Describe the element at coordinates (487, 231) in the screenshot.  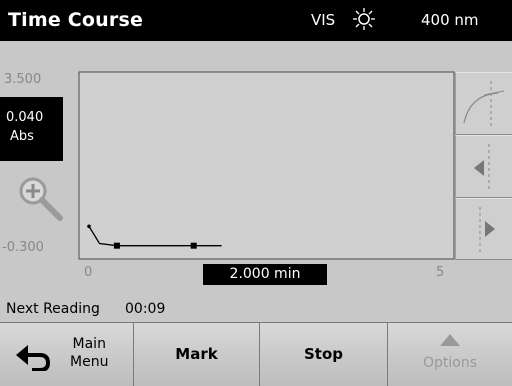
I see `cursor-right-icon` at that location.